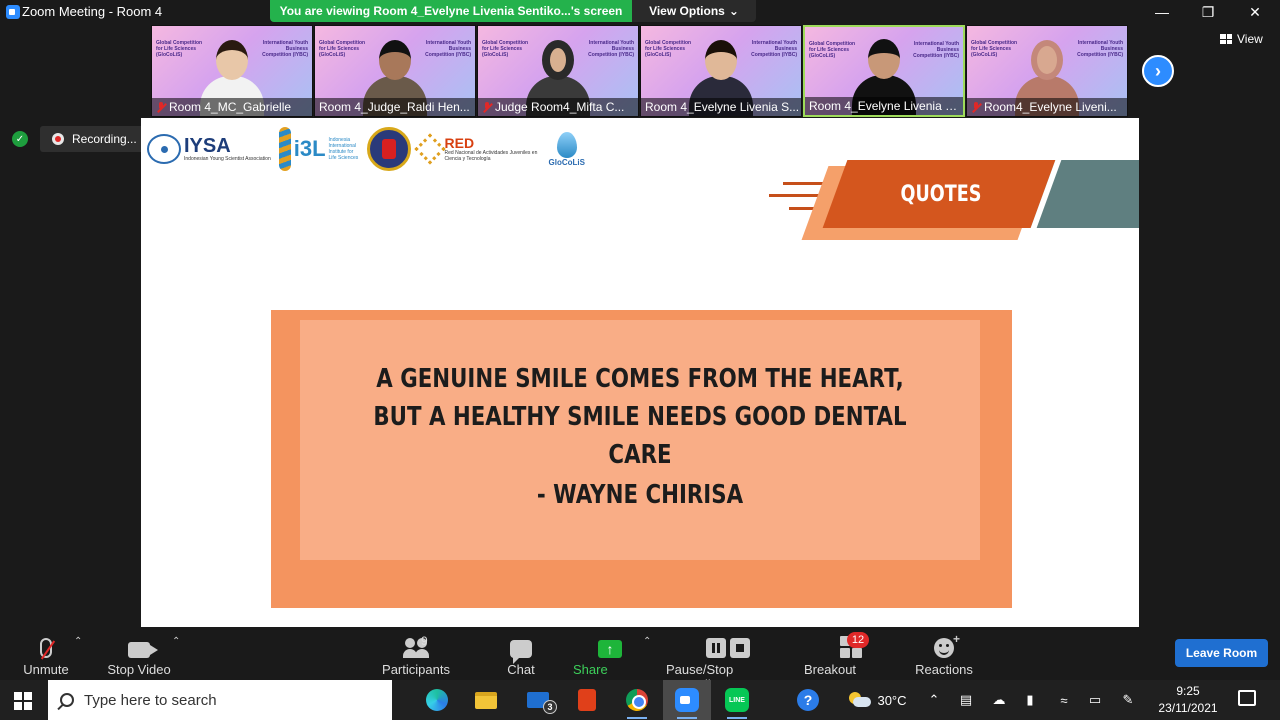 The height and width of the screenshot is (720, 1280). Describe the element at coordinates (1247, 698) in the screenshot. I see `notification-center-icon` at that location.